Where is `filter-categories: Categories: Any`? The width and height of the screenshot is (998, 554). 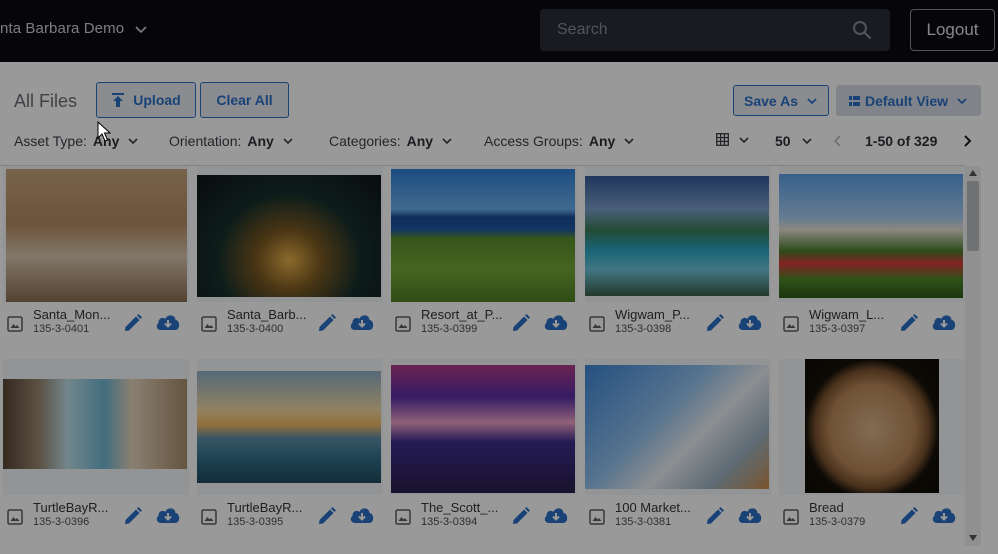 filter-categories: Categories: Any is located at coordinates (391, 141).